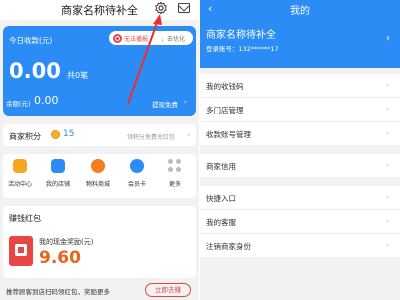  What do you see at coordinates (58, 166) in the screenshot?
I see `store-icon` at bounding box center [58, 166].